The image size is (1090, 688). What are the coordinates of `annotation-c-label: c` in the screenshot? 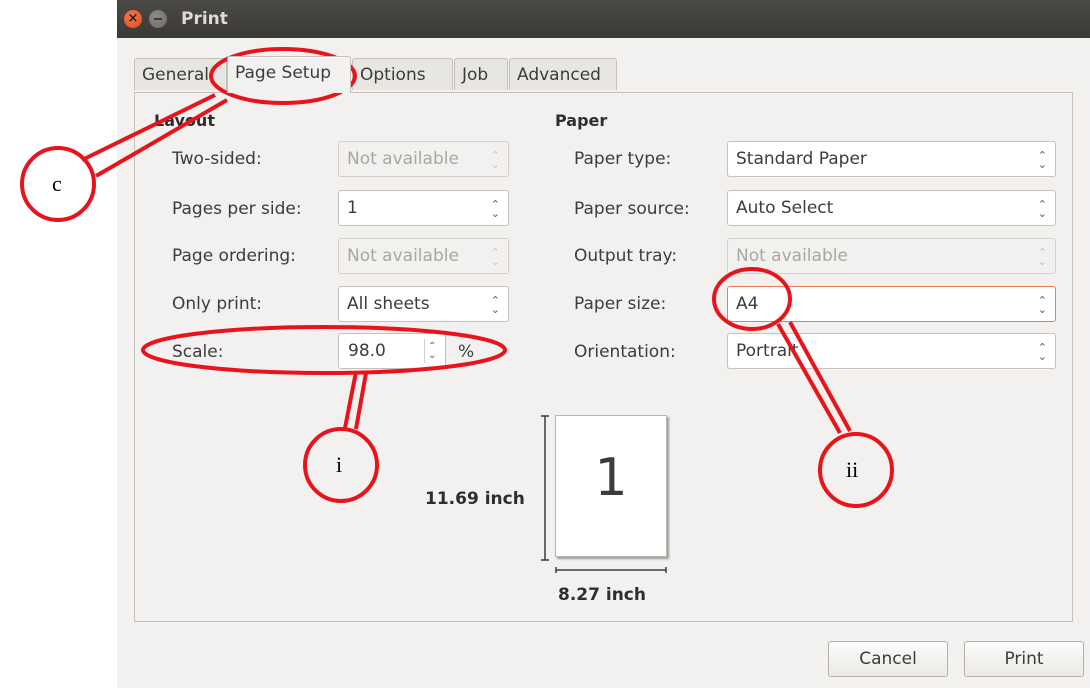 It's located at (57, 183).